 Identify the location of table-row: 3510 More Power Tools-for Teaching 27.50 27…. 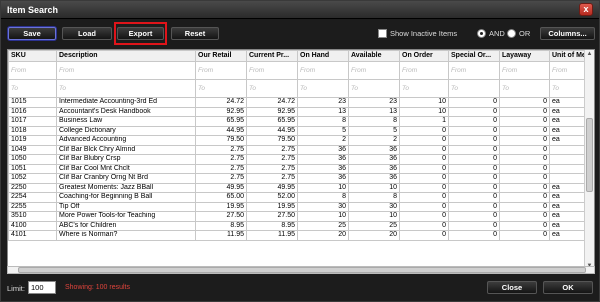
(297, 216).